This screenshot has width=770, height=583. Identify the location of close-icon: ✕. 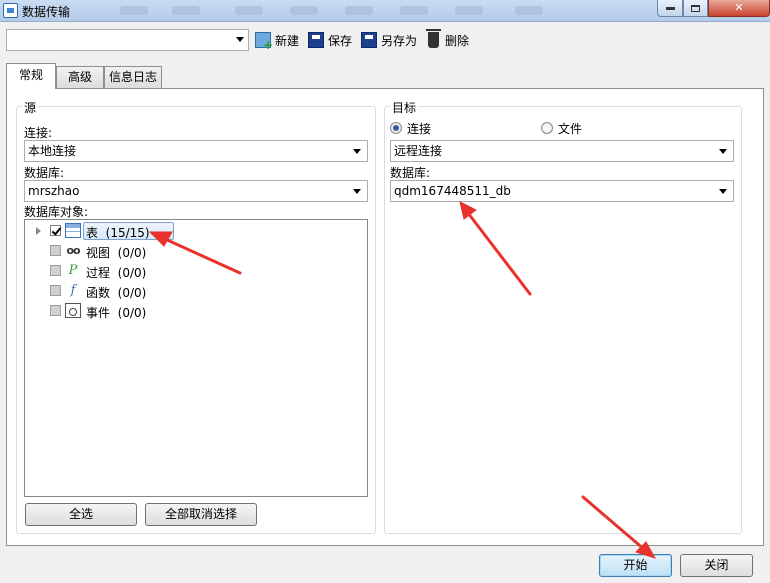
(739, 7).